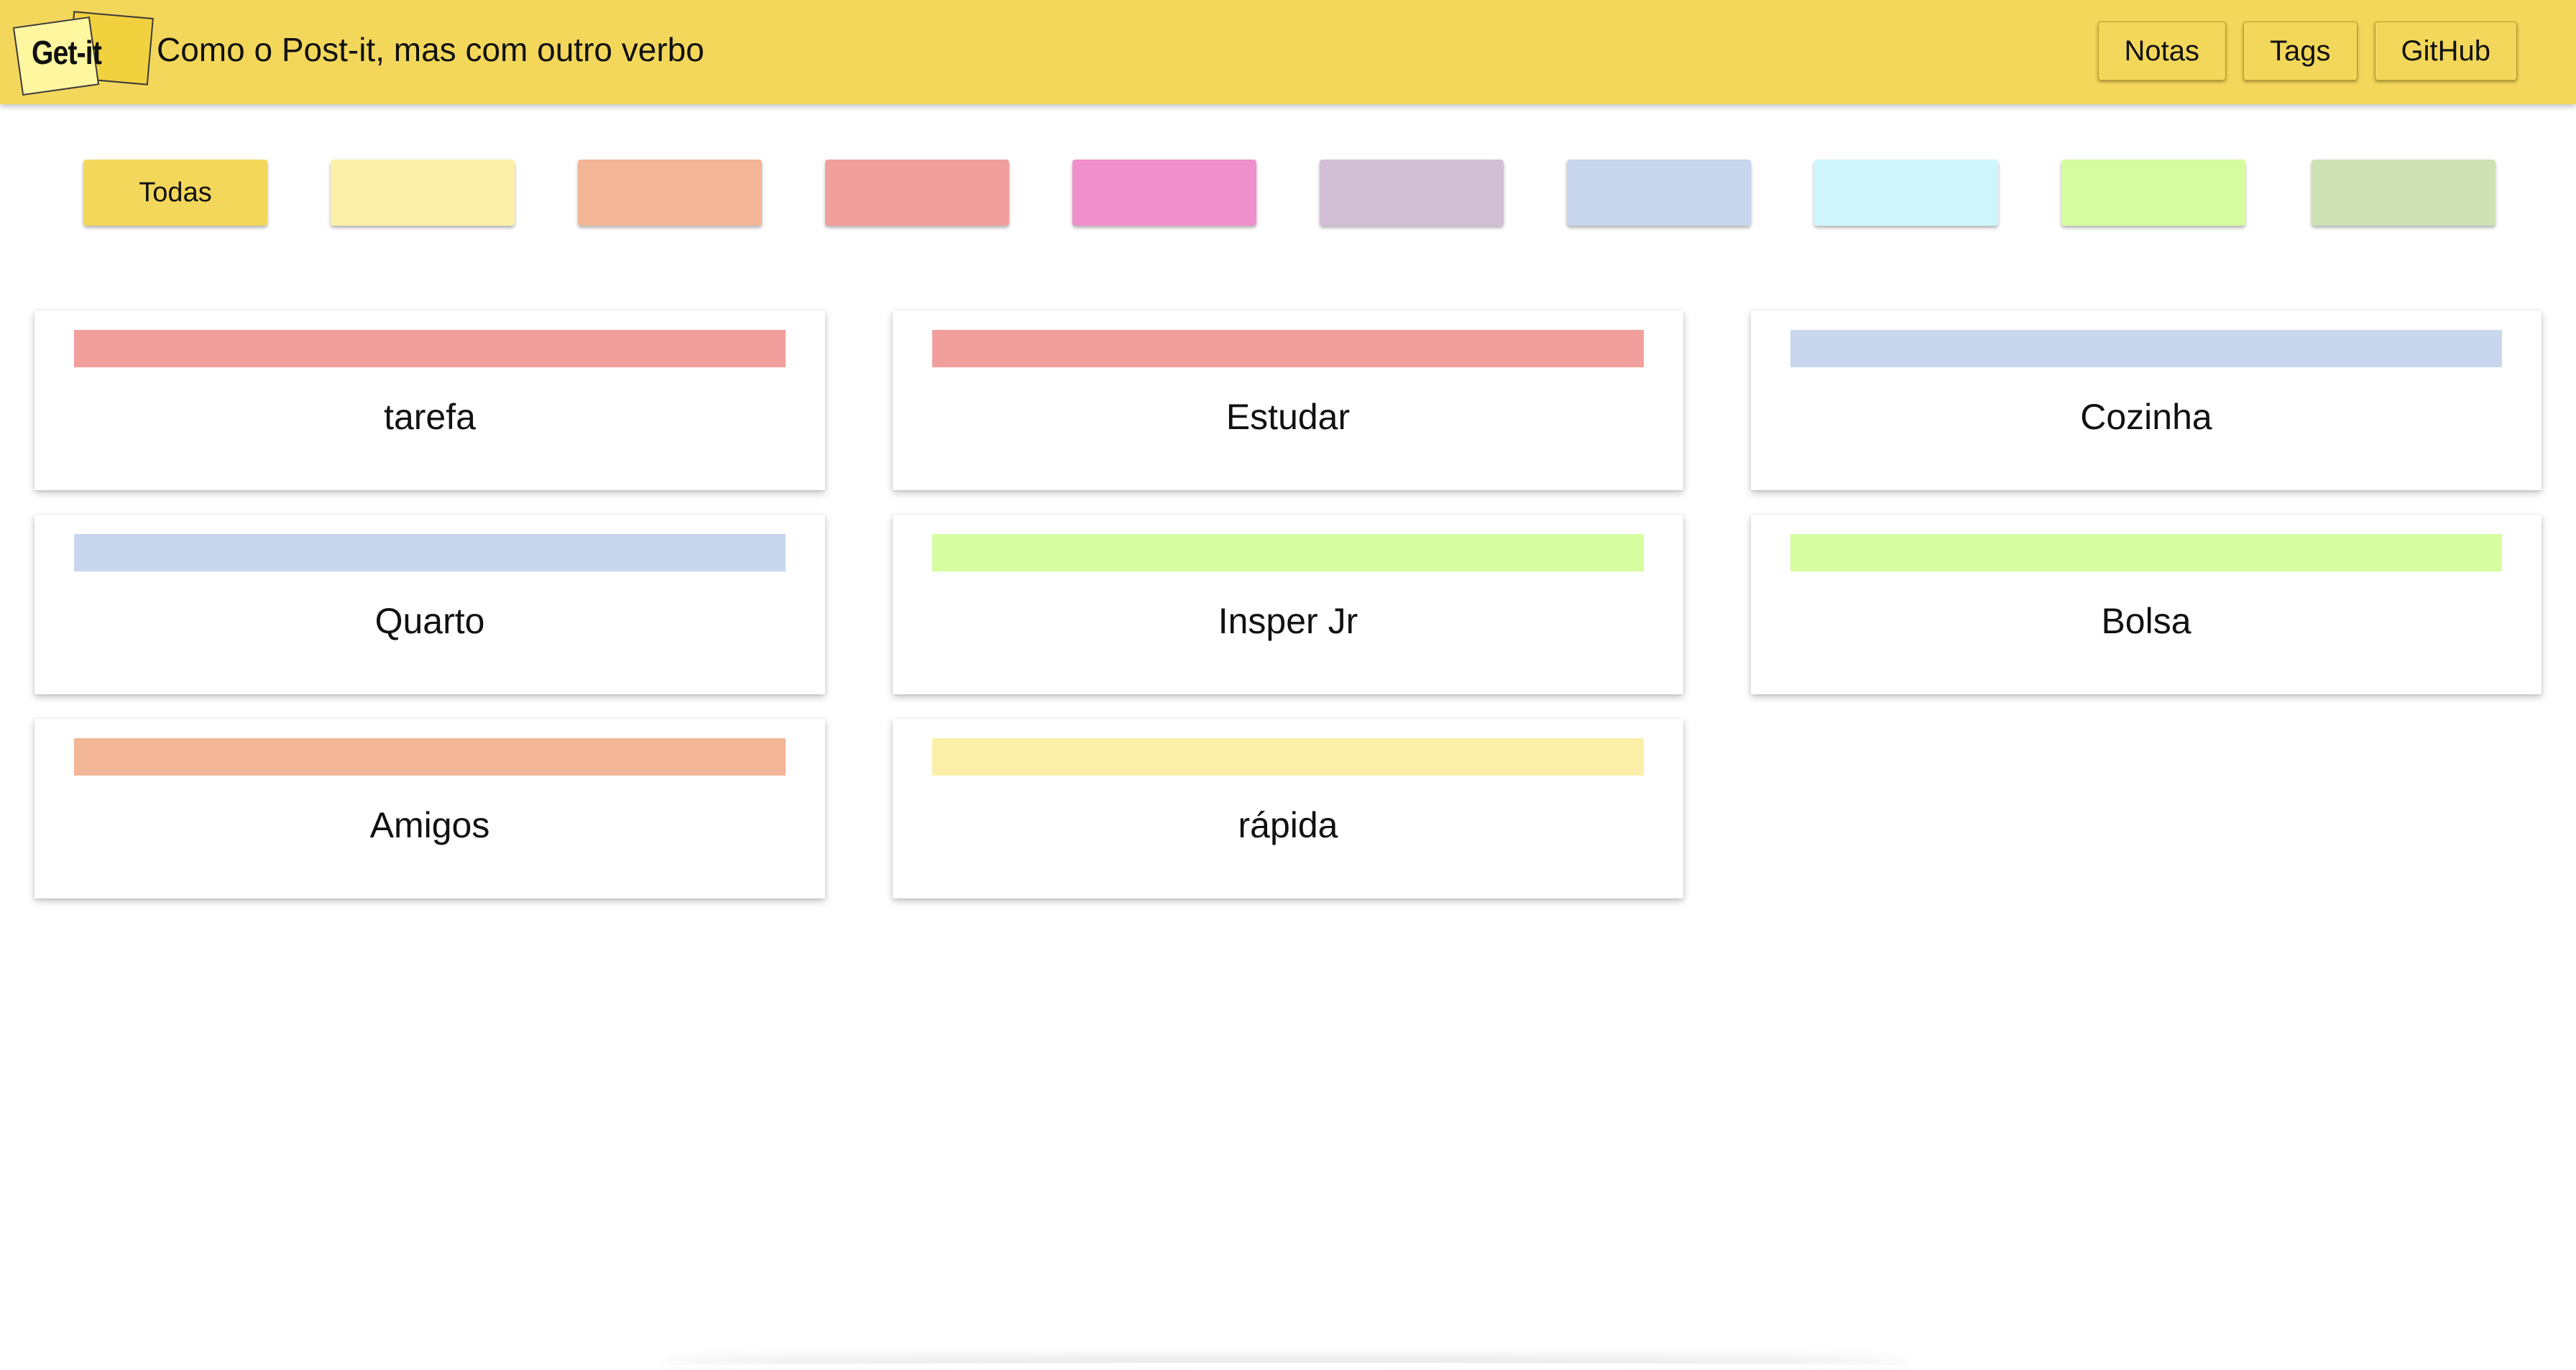 The height and width of the screenshot is (1370, 2576). What do you see at coordinates (1288, 621) in the screenshot?
I see `tag-title: Insper Jr` at bounding box center [1288, 621].